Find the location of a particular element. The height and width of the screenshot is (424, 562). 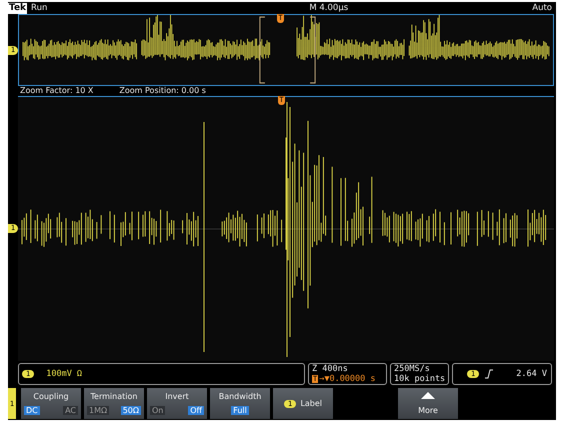

menu-label: Invert is located at coordinates (177, 396).